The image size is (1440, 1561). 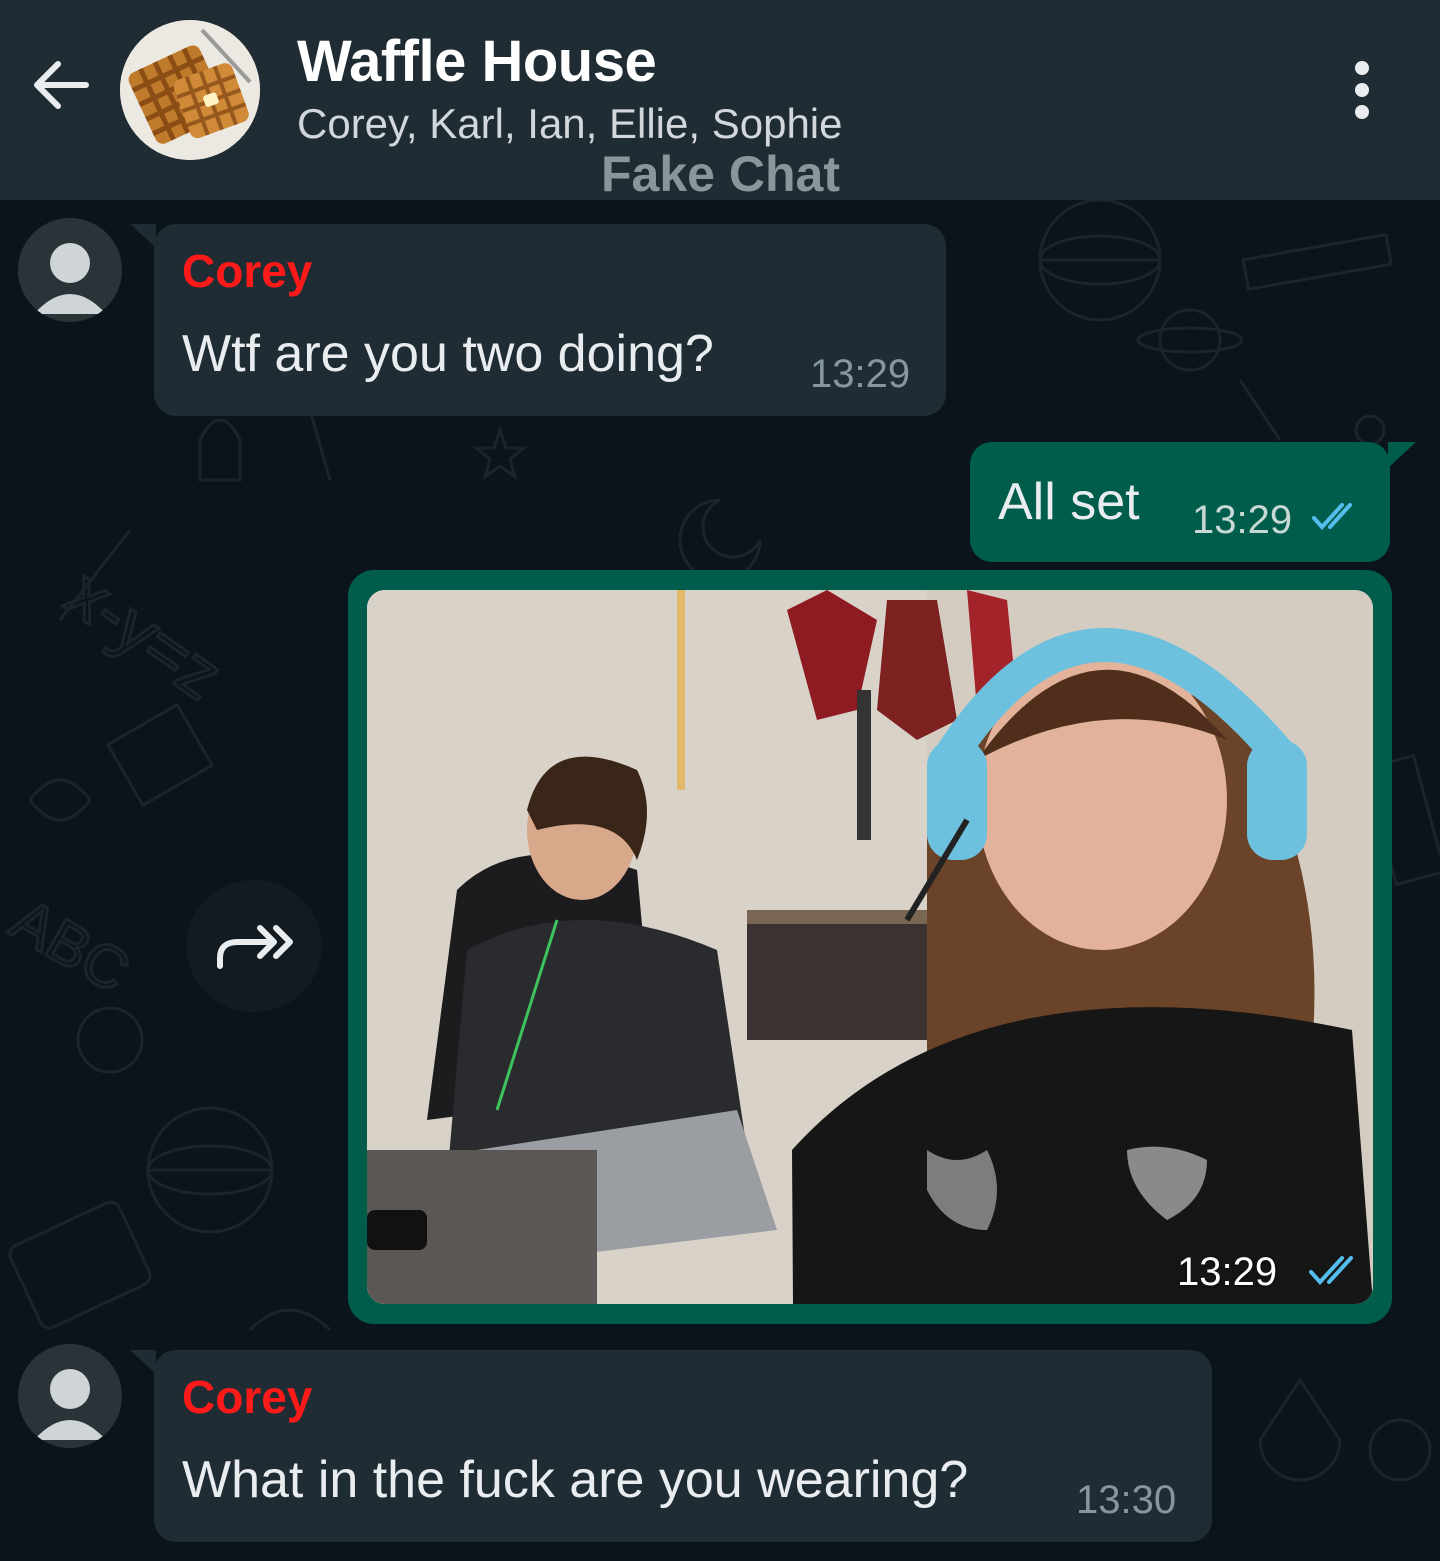 I want to click on chat-title: Waffle House, so click(x=477, y=61).